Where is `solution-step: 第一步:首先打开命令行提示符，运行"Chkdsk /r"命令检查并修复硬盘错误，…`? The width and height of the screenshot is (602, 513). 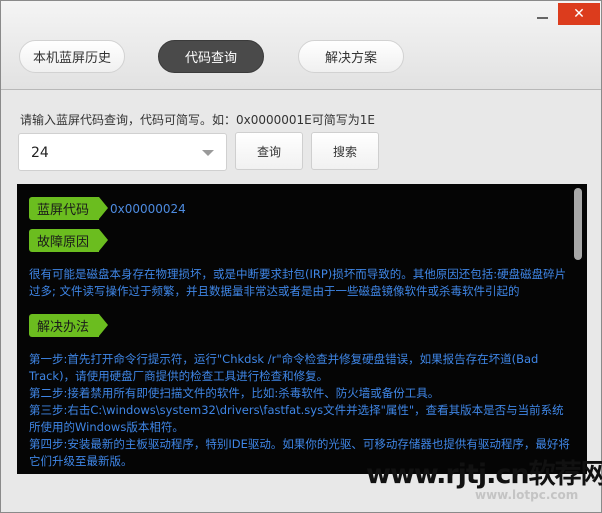
solution-step: 第一步:首先打开命令行提示符，运行"Chkdsk /r"命令检查并修复硬盘错误，… is located at coordinates (284, 367).